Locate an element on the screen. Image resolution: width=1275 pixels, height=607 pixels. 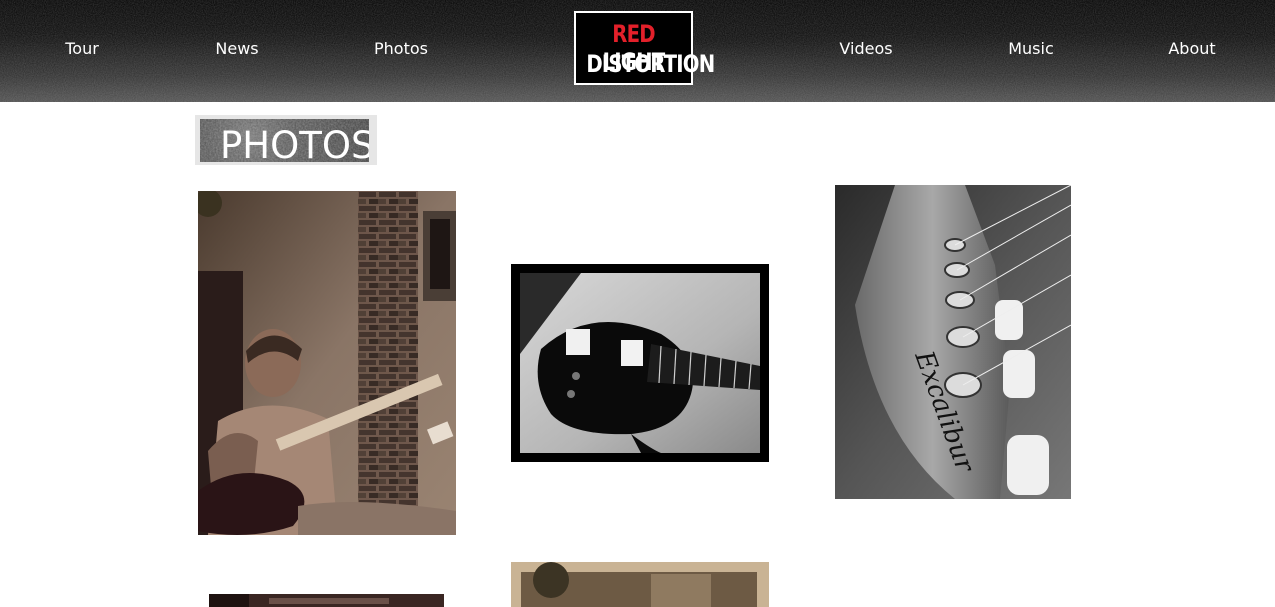
guitarist-image is located at coordinates (327, 363).